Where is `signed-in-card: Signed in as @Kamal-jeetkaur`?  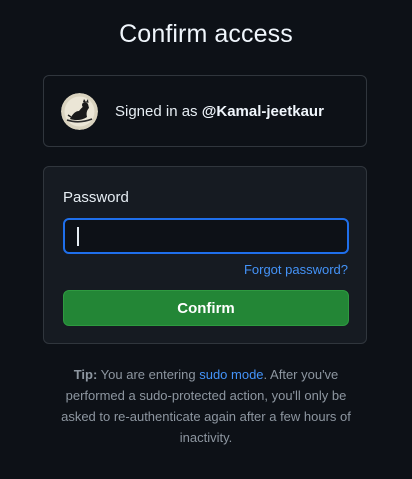 signed-in-card: Signed in as @Kamal-jeetkaur is located at coordinates (205, 111).